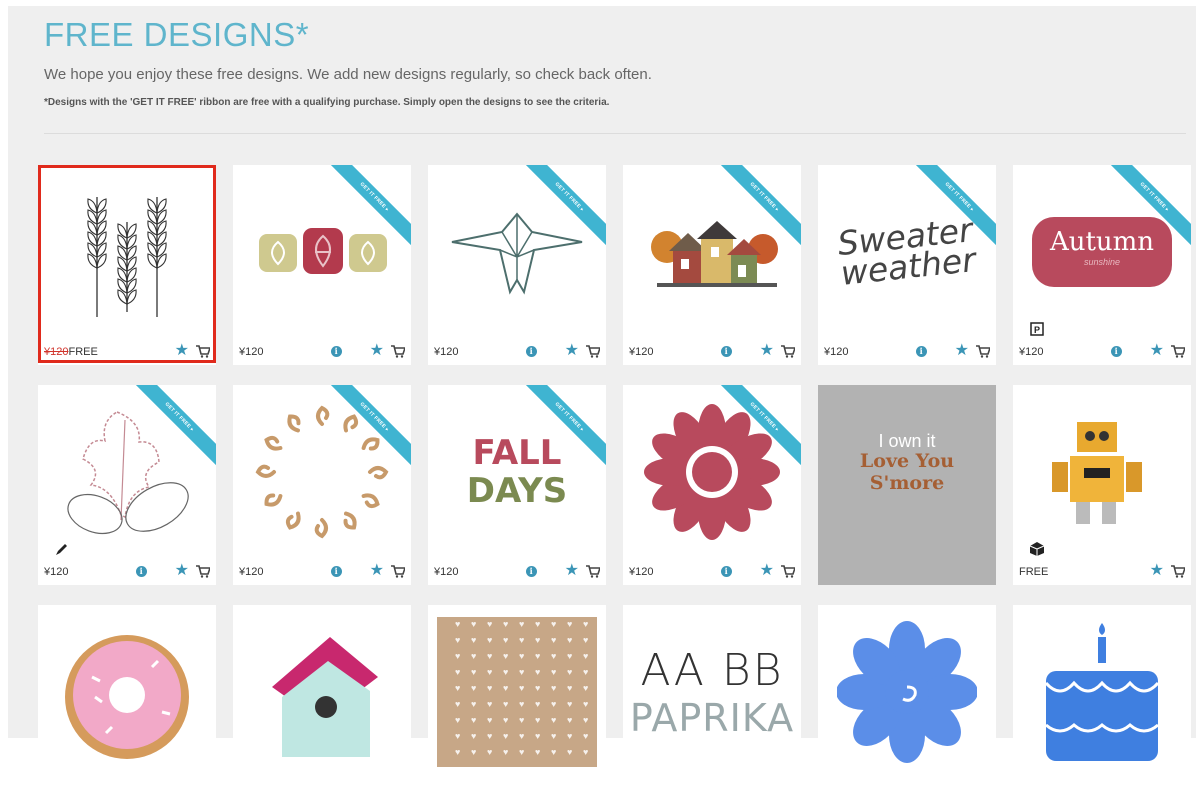 This screenshot has width=1202, height=805. I want to click on design-card-fall-days: FALL DAYS GET IT FREE ▸ ¥120 i ★, so click(517, 485).